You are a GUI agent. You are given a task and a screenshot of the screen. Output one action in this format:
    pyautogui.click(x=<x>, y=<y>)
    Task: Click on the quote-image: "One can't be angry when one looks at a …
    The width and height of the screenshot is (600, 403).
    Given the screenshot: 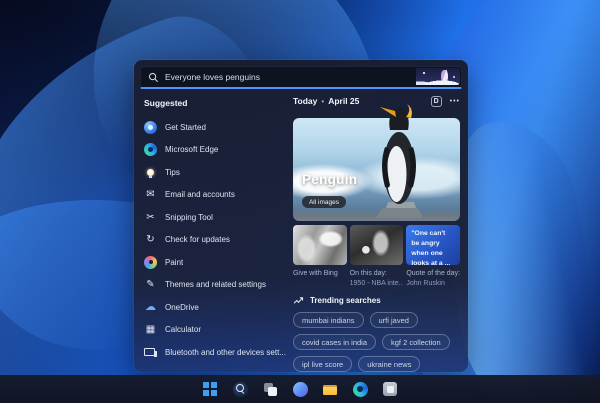 What is the action you would take?
    pyautogui.click(x=433, y=245)
    